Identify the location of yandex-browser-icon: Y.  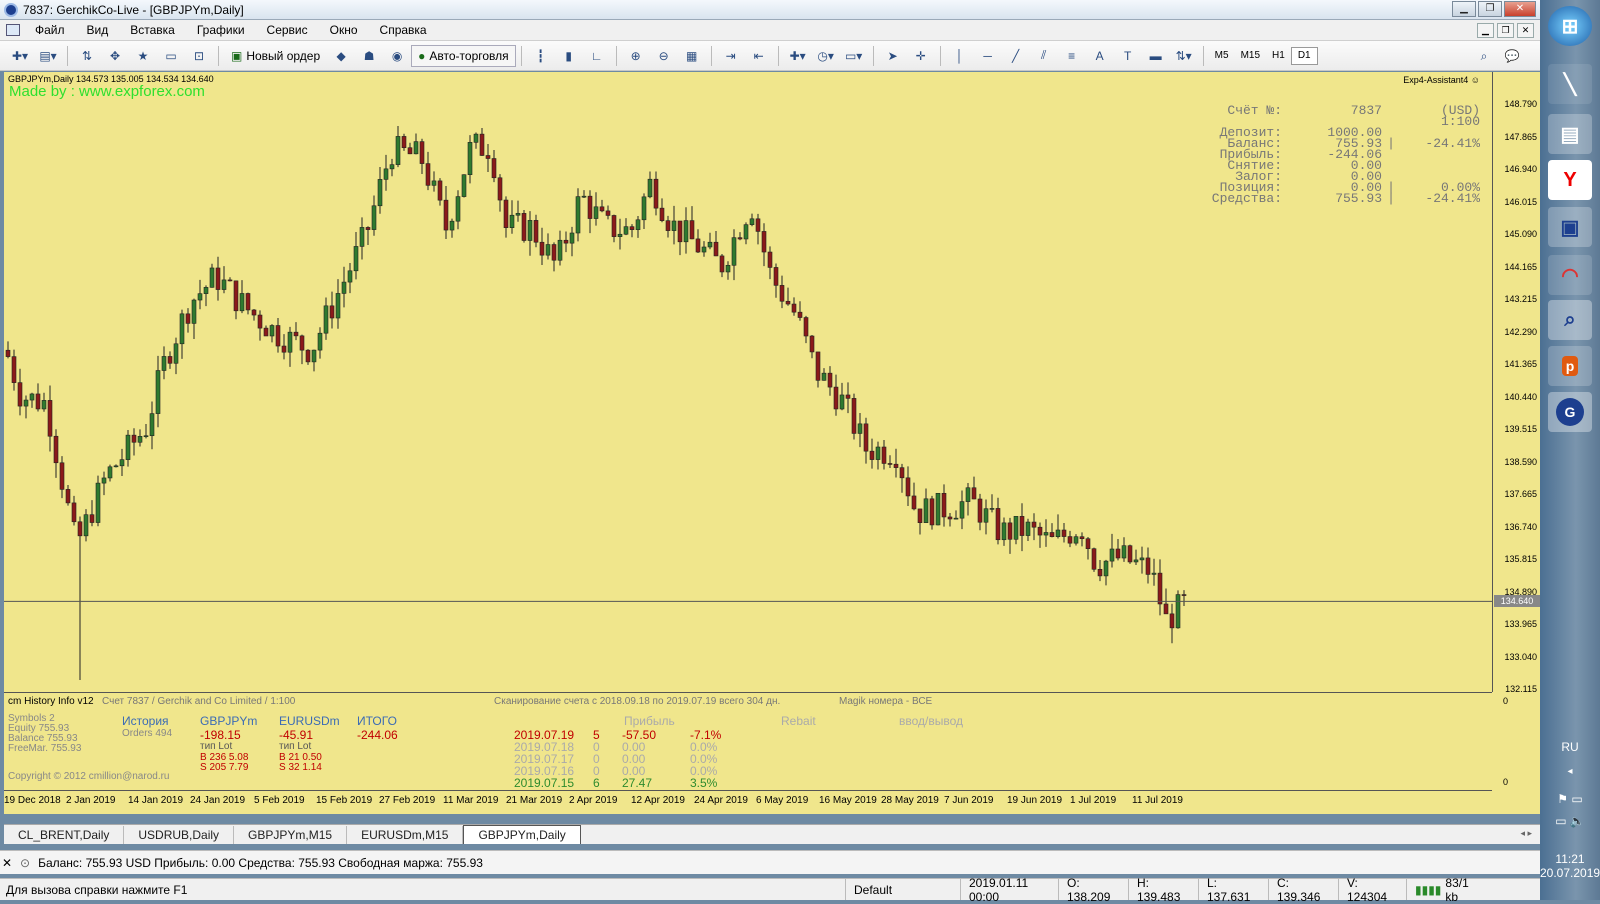
(1570, 180).